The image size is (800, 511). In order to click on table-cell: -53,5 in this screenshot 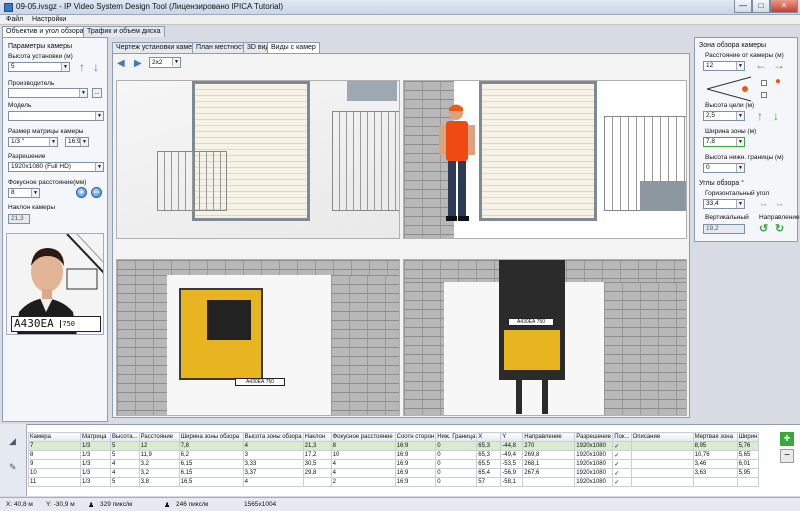, I will do `click(512, 464)`.